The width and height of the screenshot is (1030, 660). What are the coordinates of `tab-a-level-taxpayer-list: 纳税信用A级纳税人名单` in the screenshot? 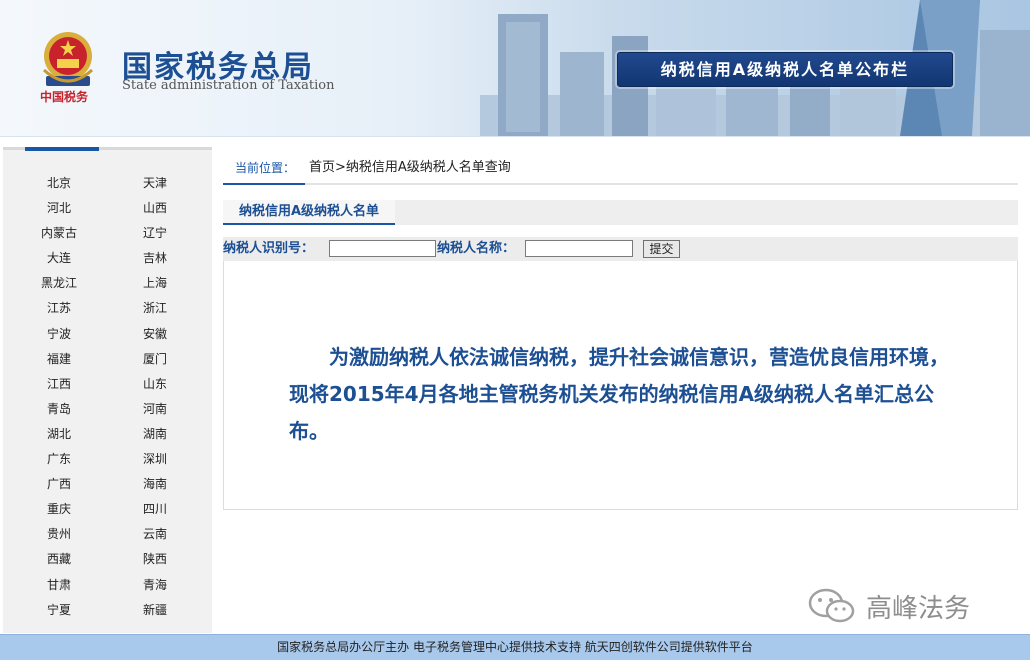 It's located at (309, 212).